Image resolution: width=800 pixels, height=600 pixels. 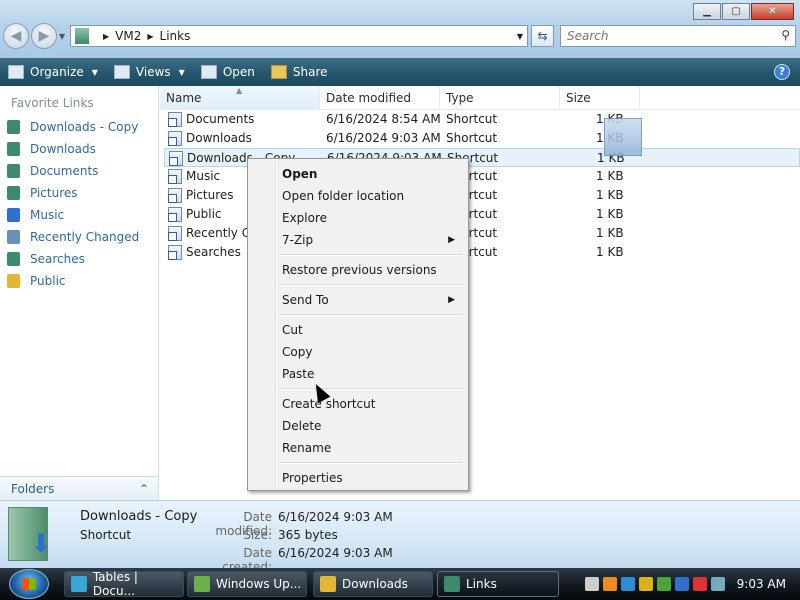 I want to click on organize-icon, so click(x=16, y=72).